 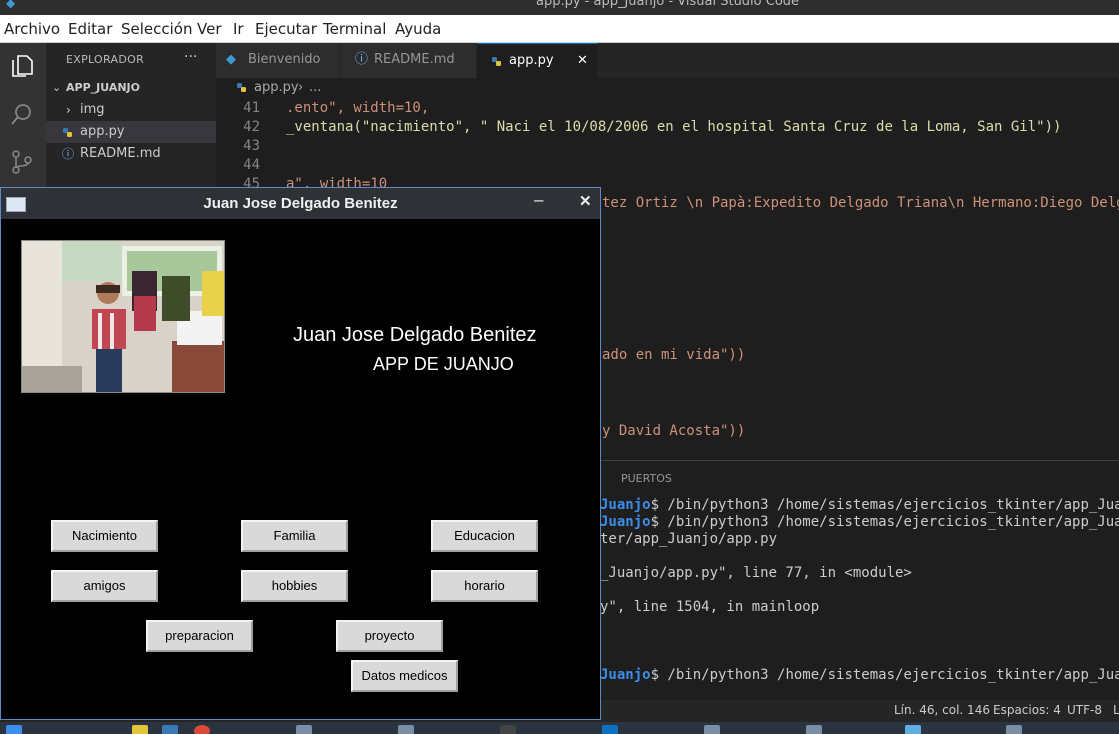 What do you see at coordinates (1084, 710) in the screenshot?
I see `encoding: UTF-8` at bounding box center [1084, 710].